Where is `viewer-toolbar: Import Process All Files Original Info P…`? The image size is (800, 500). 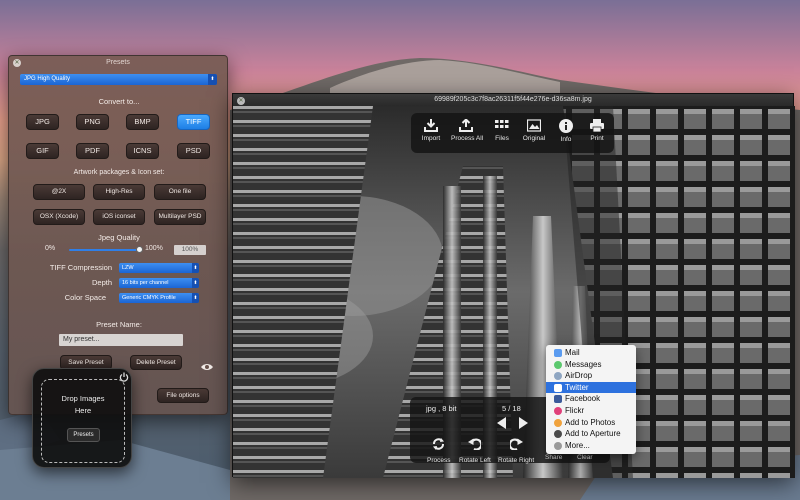 viewer-toolbar: Import Process All Files Original Info P… is located at coordinates (512, 133).